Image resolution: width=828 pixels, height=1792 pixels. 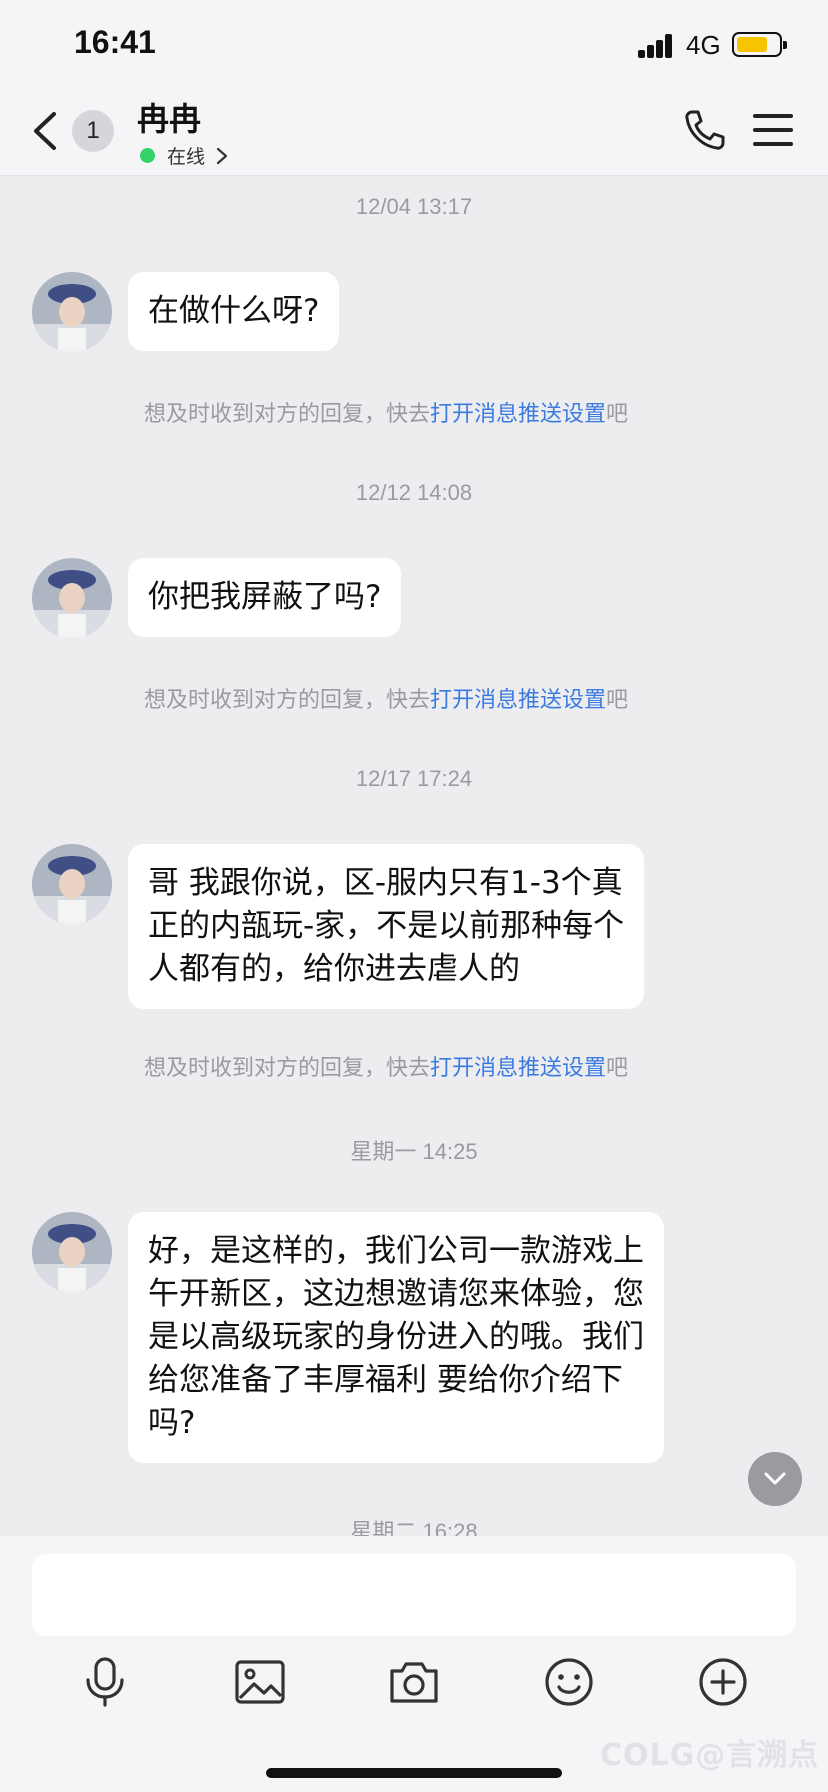 I want to click on timestamp: 12/17 17:24, so click(x=414, y=778).